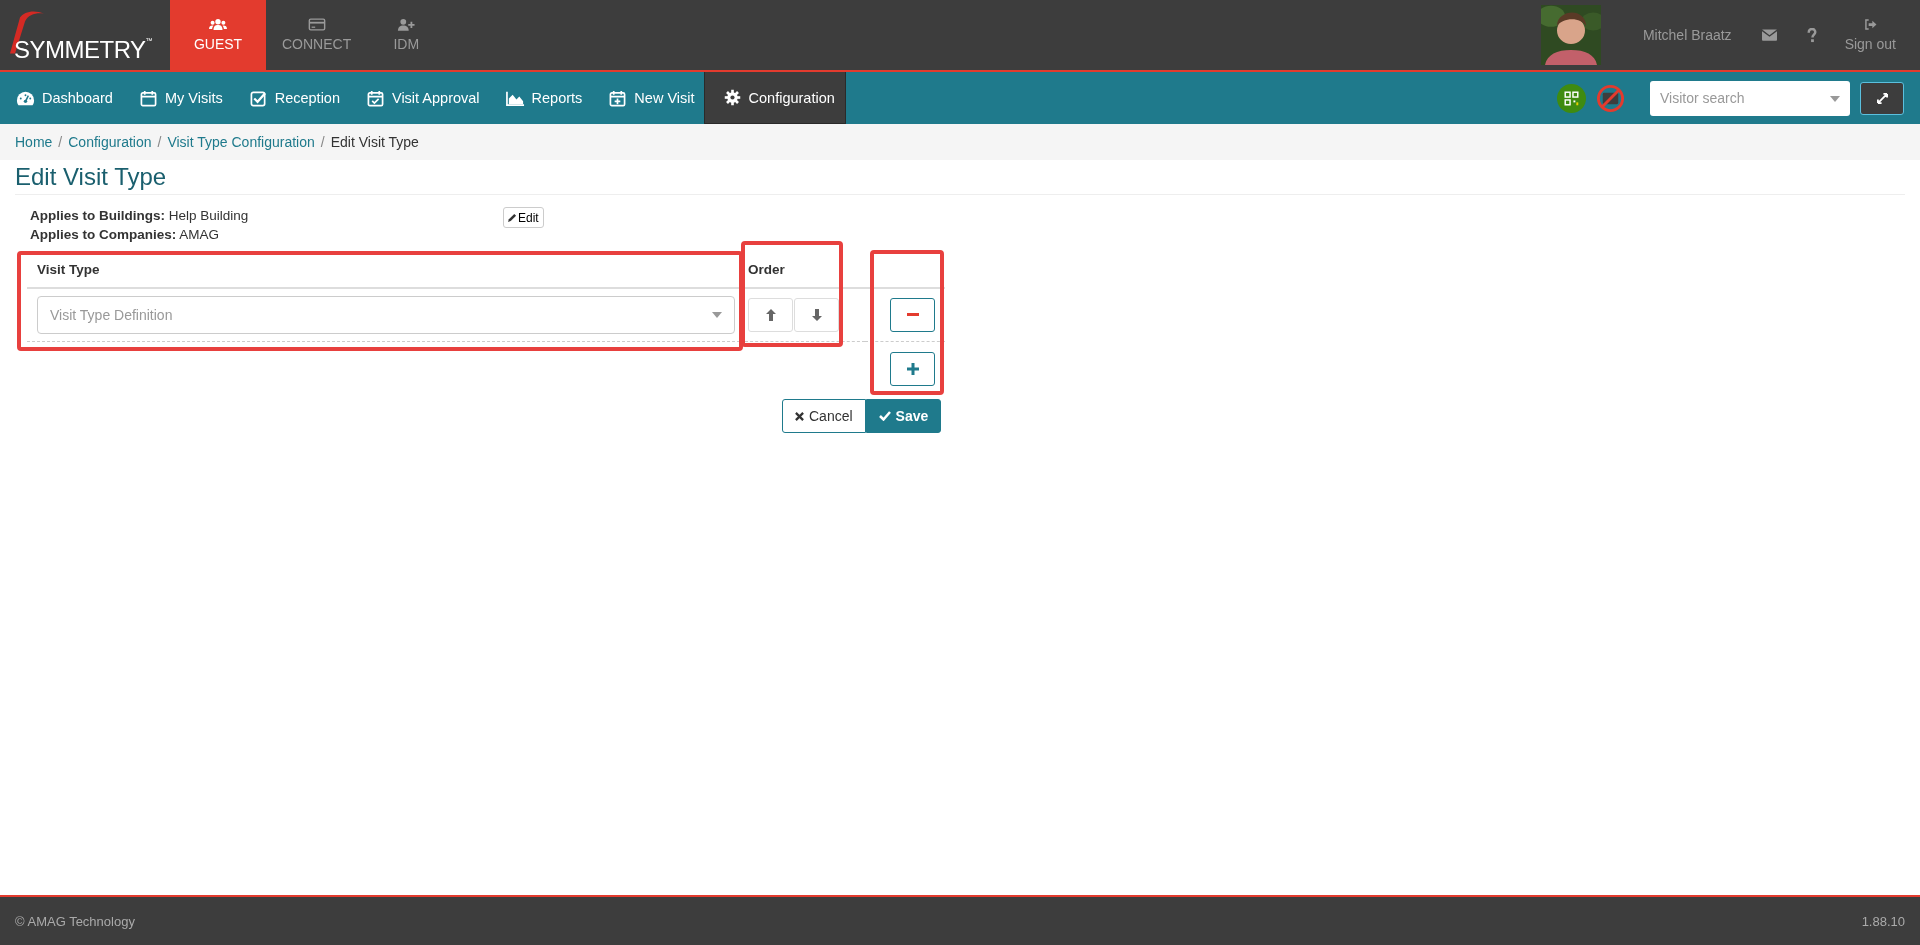 The height and width of the screenshot is (945, 1920). I want to click on breadcrumb-link: Visit Type Configuration, so click(241, 142).